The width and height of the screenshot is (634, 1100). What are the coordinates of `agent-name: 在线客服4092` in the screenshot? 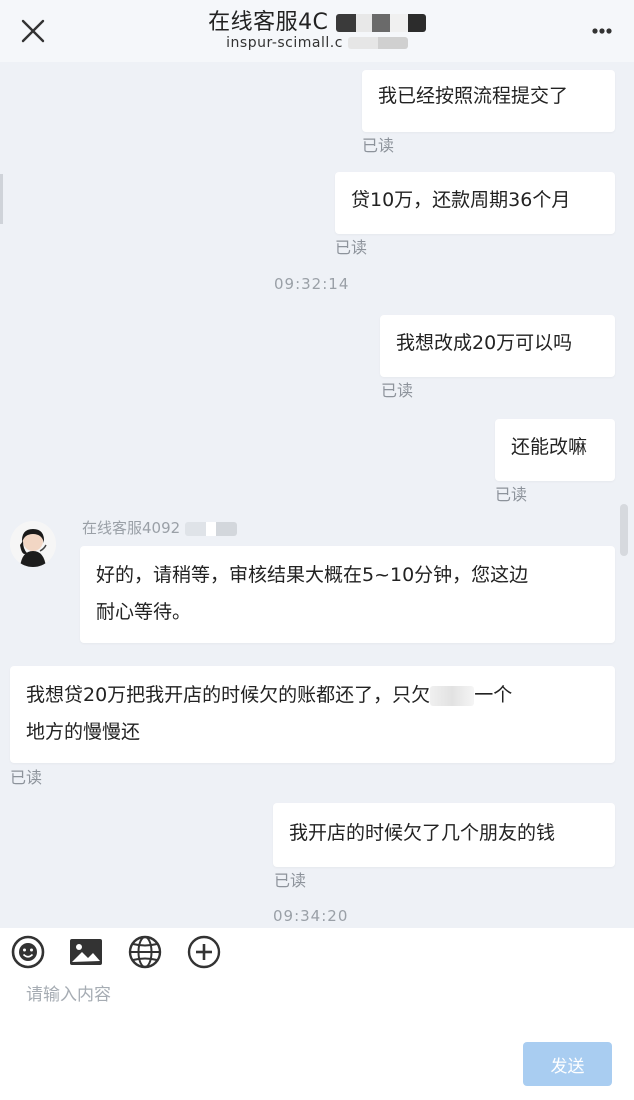 It's located at (159, 527).